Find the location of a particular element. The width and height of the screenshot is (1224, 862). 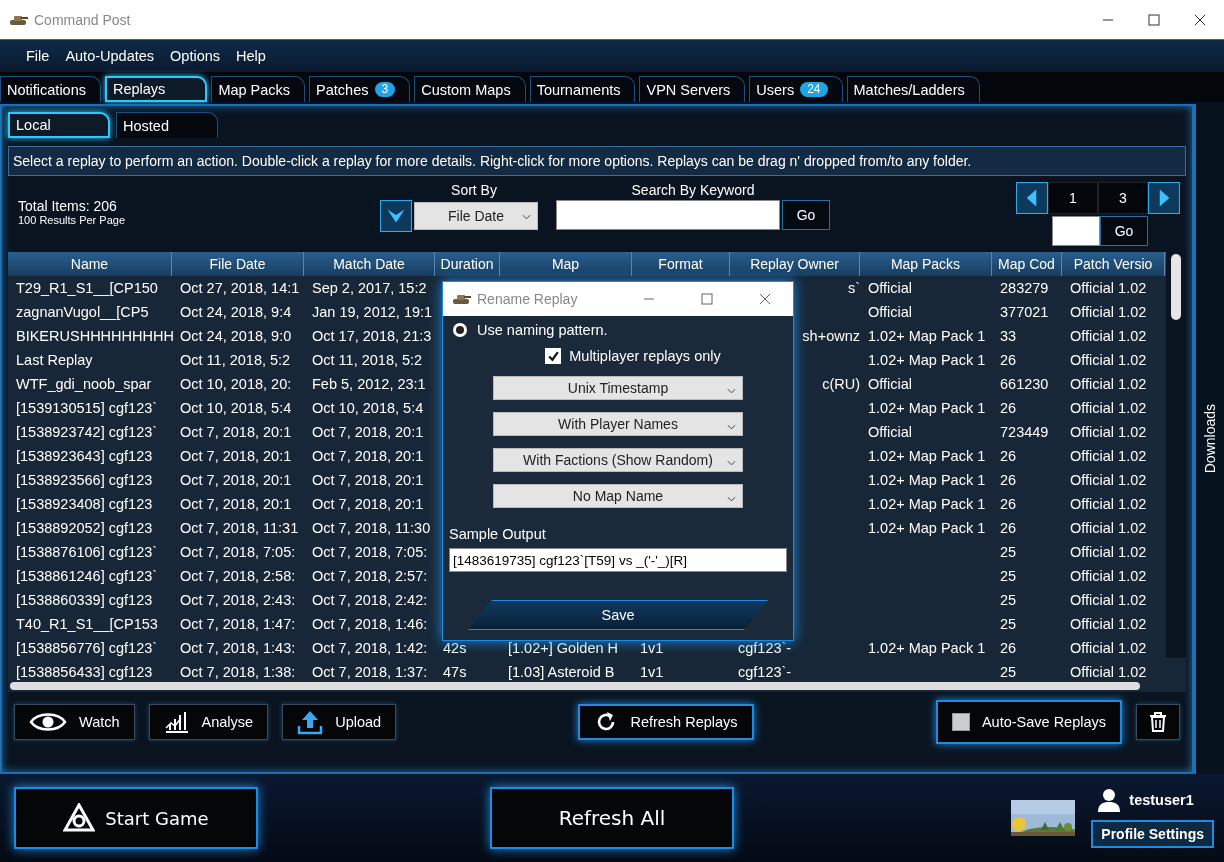

sample-output-field: [1483619735] cgf123`[T59] vs _('-'_)[R] is located at coordinates (618, 560).